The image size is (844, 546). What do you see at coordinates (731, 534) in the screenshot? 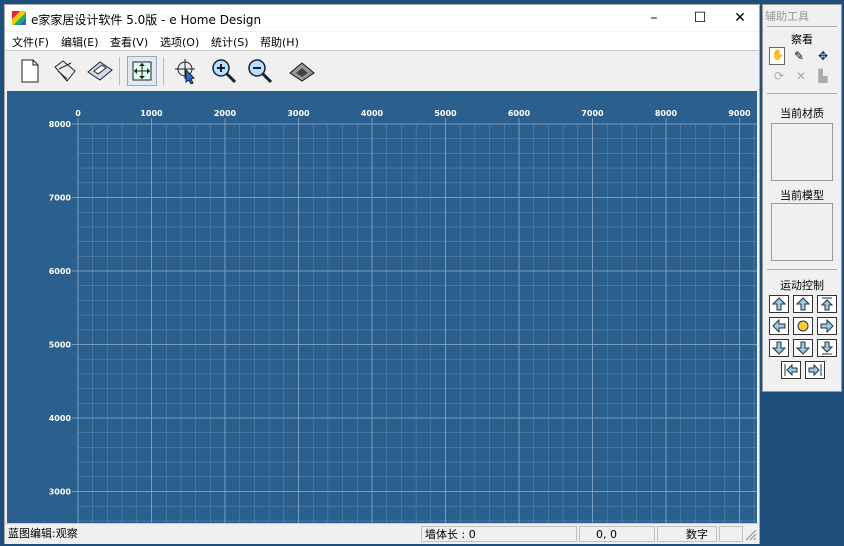
I see `status-blank-field` at bounding box center [731, 534].